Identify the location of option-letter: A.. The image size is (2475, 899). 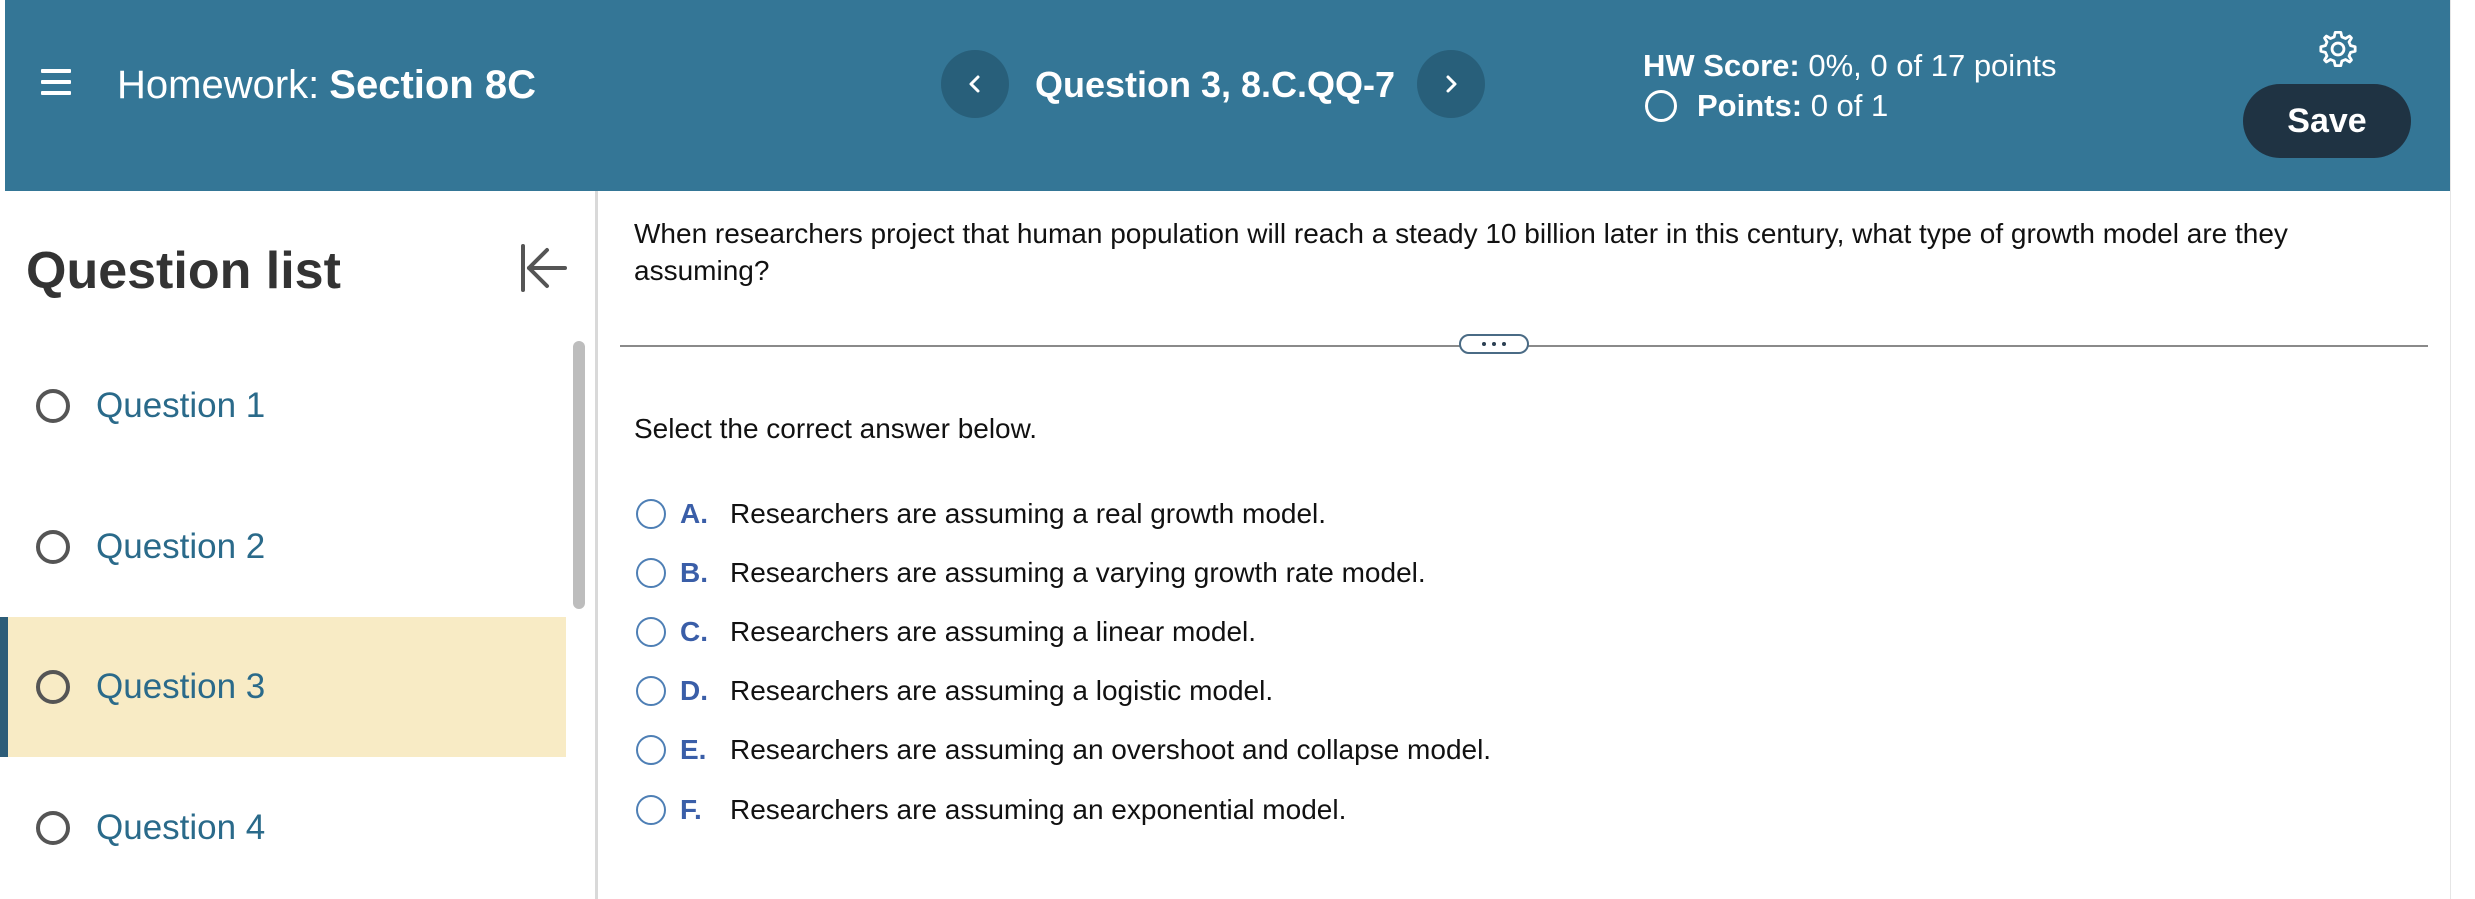
(694, 513).